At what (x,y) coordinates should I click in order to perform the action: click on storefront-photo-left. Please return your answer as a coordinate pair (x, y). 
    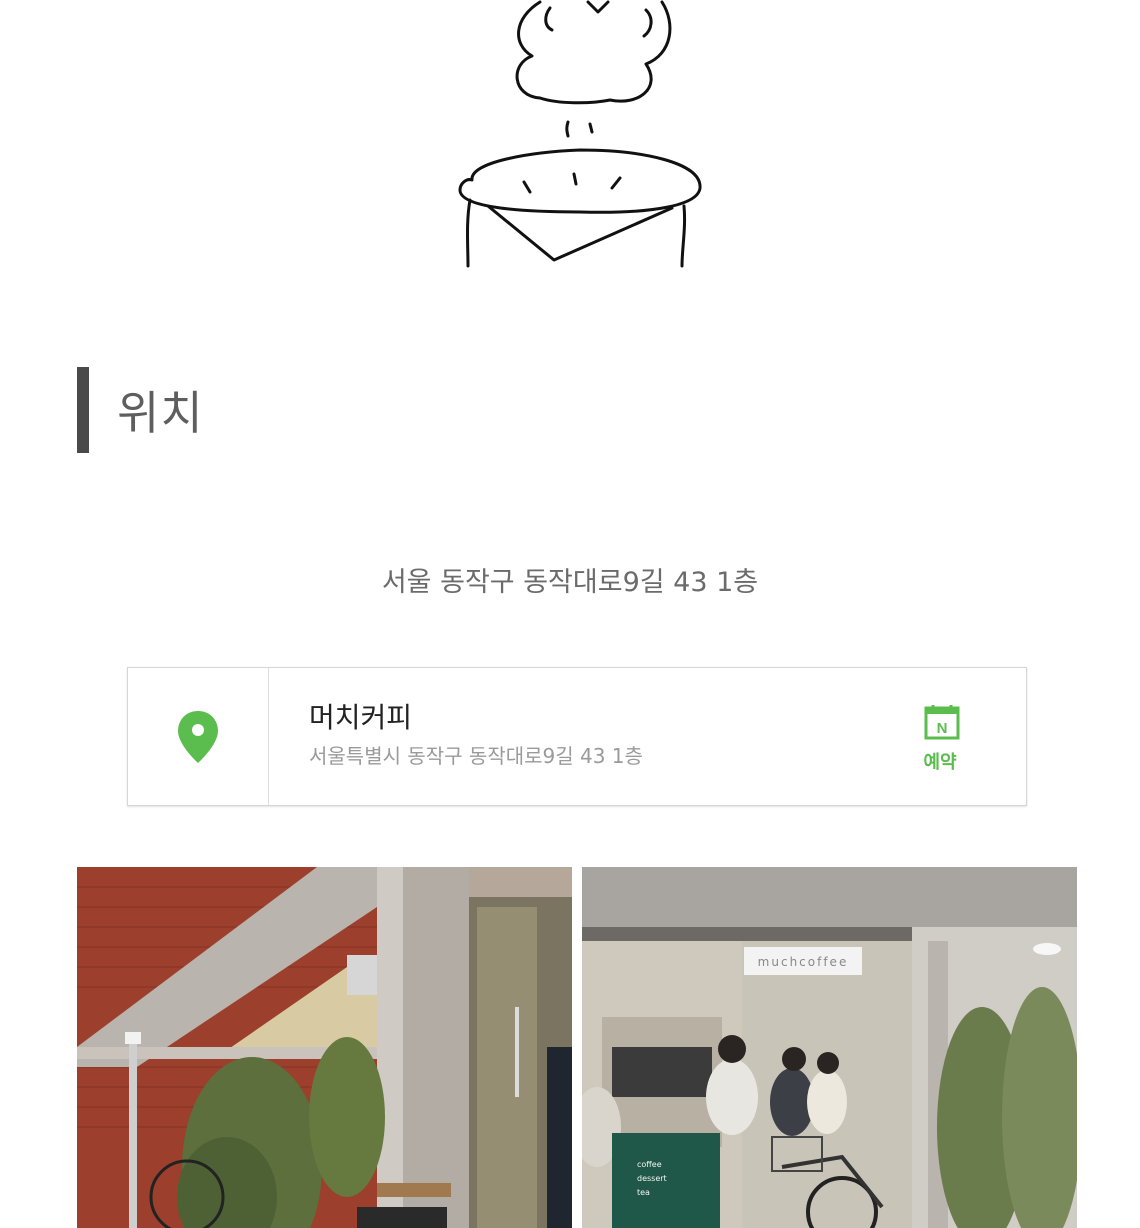
    Looking at the image, I should click on (324, 1047).